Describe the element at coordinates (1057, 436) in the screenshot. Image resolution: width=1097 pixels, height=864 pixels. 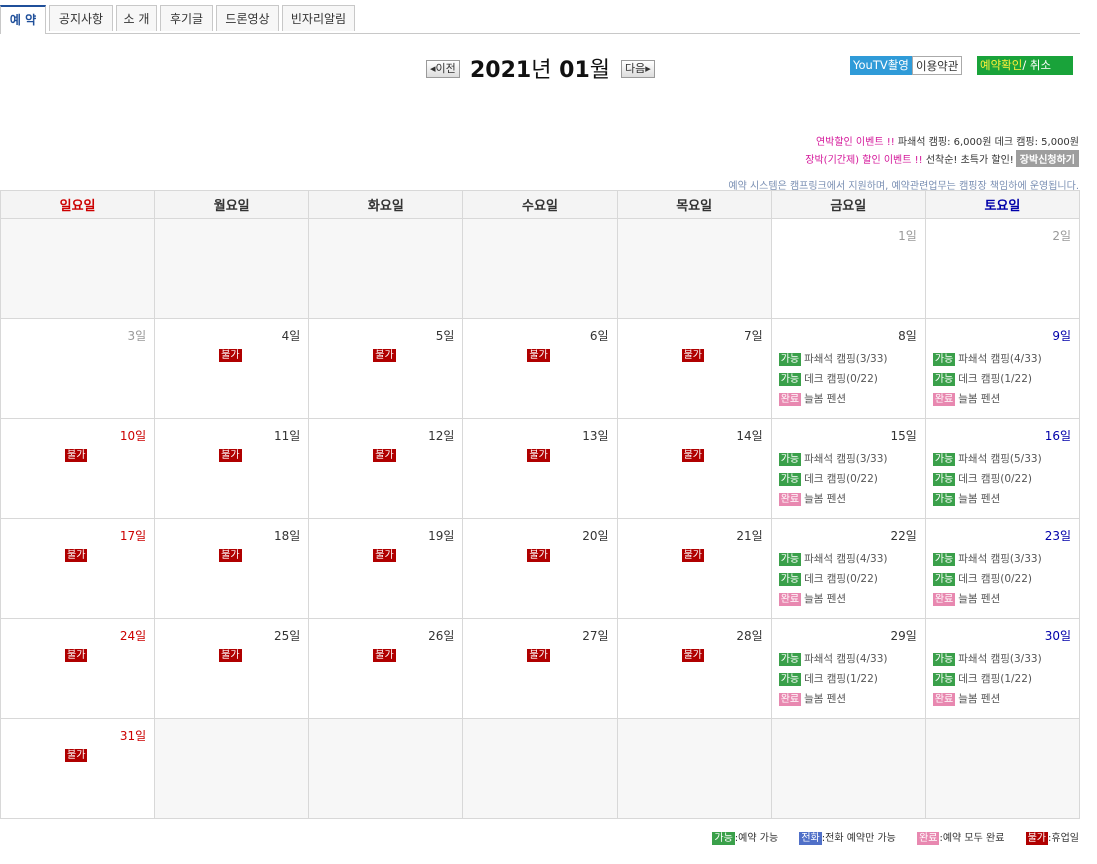
I see `day-number: 16일` at that location.